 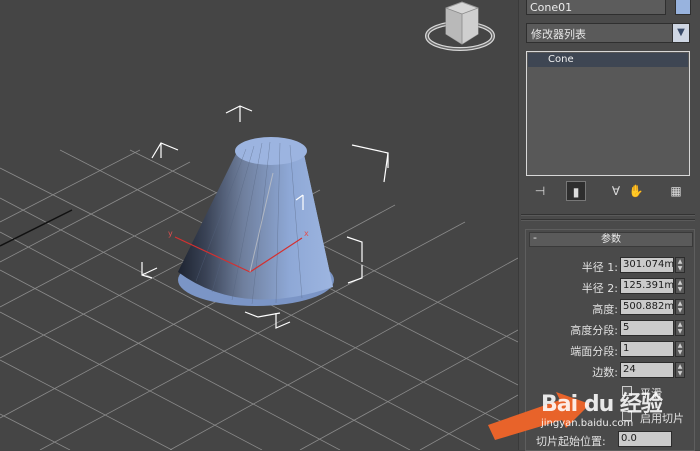 I want to click on height-segments-input: 5, so click(x=647, y=328).